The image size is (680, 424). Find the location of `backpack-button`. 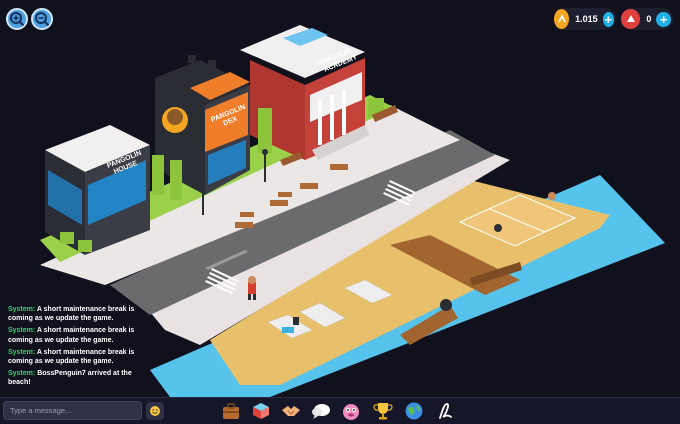

backpack-button is located at coordinates (231, 411).